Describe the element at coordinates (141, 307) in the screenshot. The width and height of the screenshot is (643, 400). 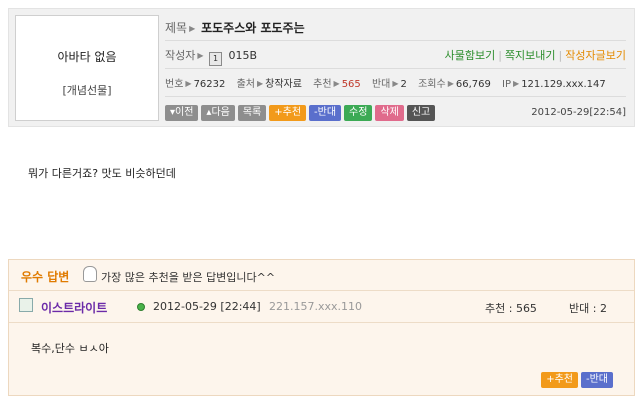
I see `online-status-icon` at that location.